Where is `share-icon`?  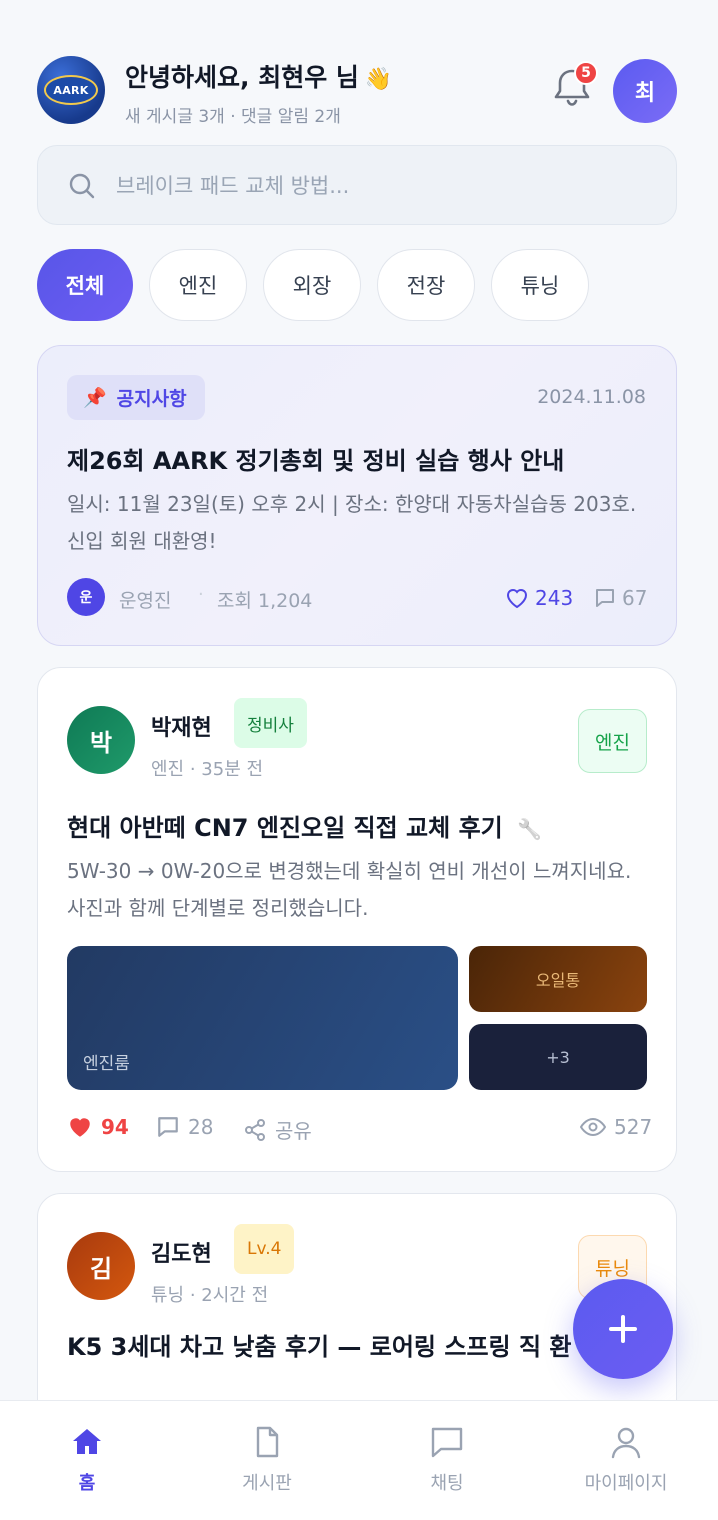 share-icon is located at coordinates (255, 1129).